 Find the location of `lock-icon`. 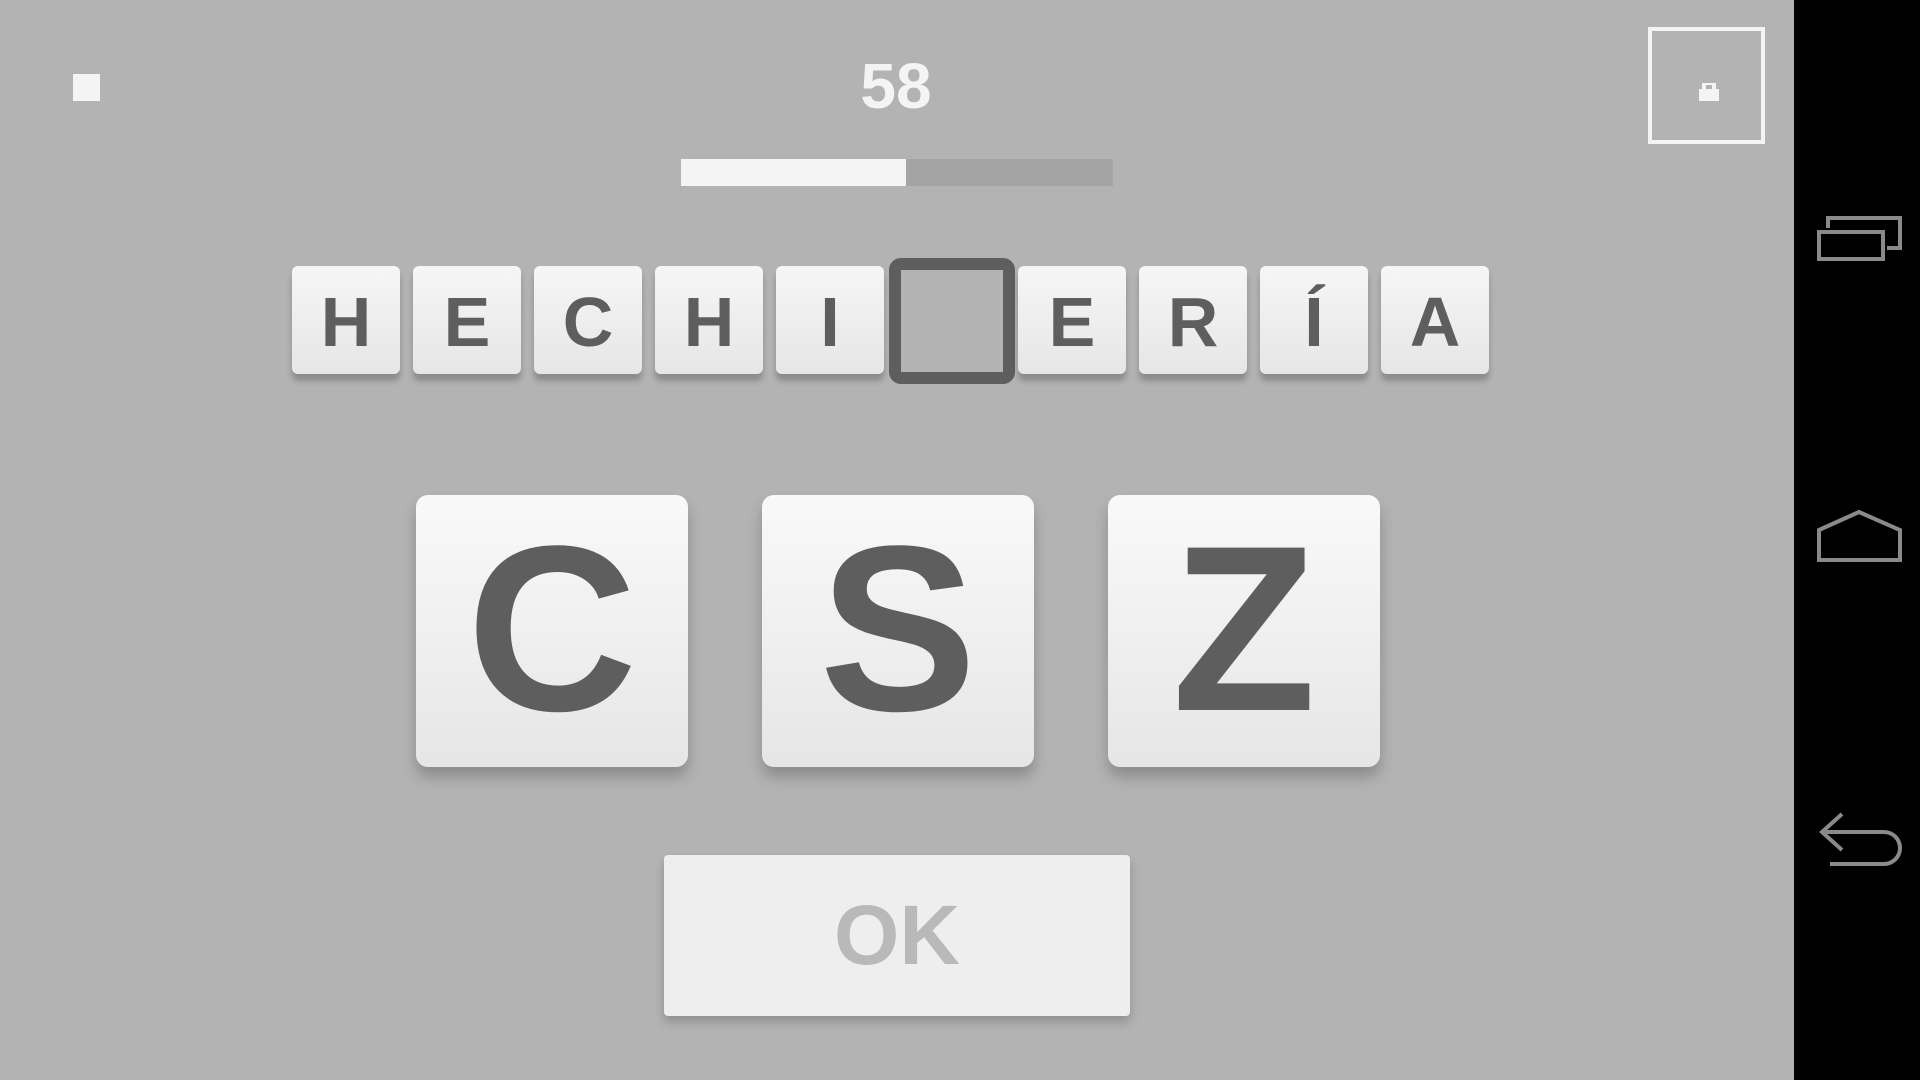

lock-icon is located at coordinates (1709, 92).